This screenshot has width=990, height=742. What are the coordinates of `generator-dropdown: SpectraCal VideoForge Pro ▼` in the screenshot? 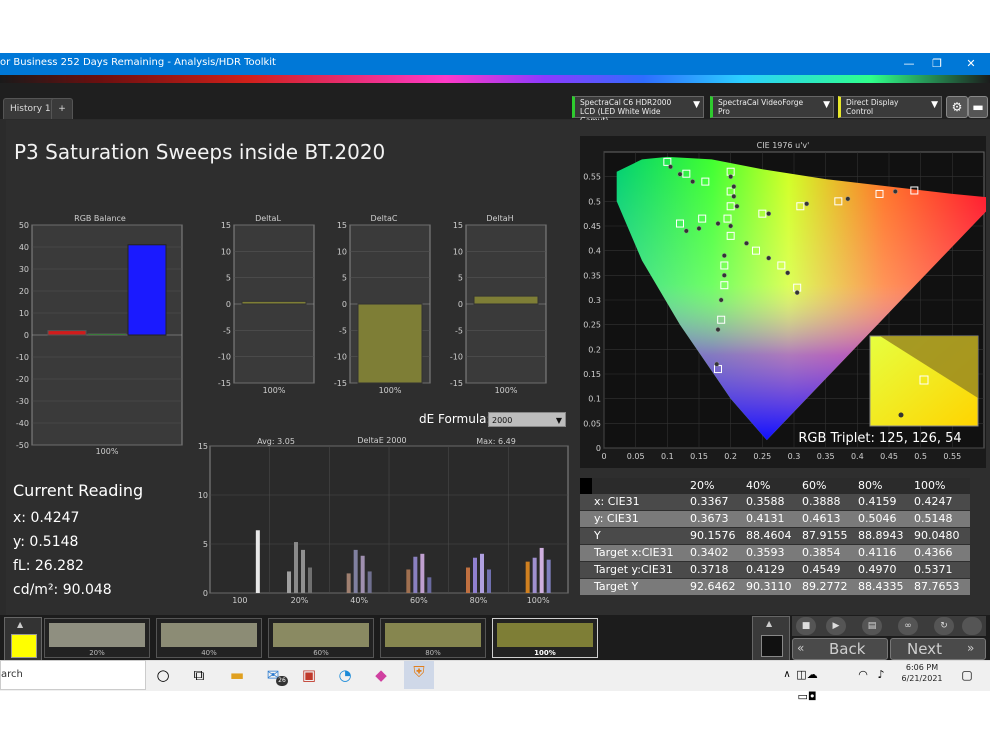 It's located at (772, 107).